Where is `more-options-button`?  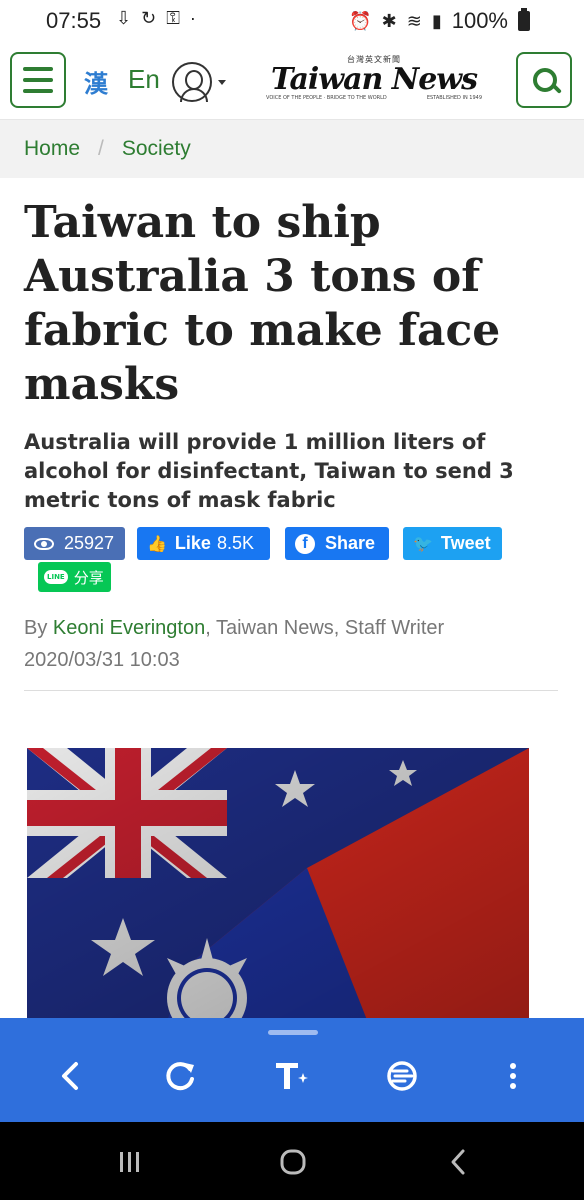
more-options-button is located at coordinates (513, 1076).